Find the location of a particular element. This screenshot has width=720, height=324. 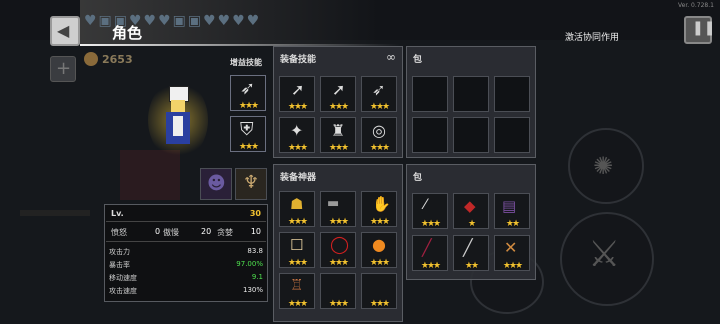

equip-skills-panel: 装备技能 ∞ ➚ ★★★ ➚ ★★★ ➶ ★★★ ✦ ★★★ ♜ ★★★ ◎ ★★★ is located at coordinates (338, 102).